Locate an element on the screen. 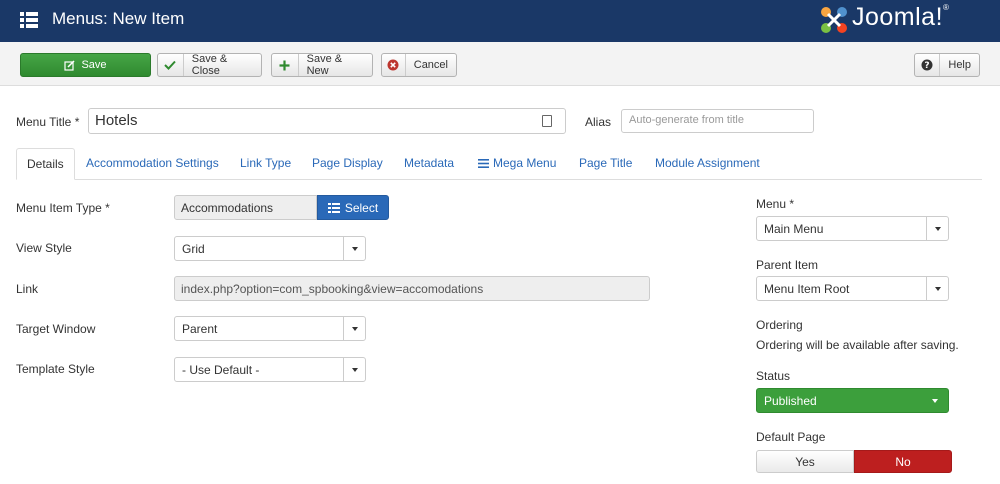 Image resolution: width=1000 pixels, height=484 pixels. status-value: Published is located at coordinates (790, 401).